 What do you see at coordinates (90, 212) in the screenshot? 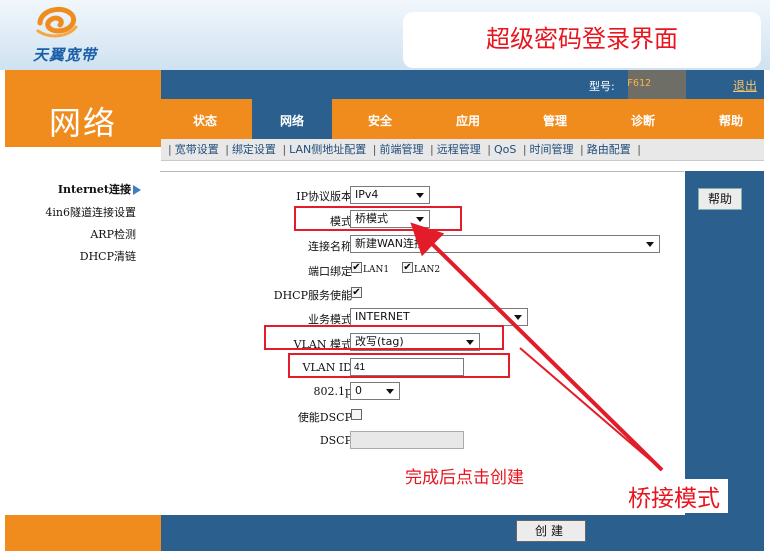
I see `menu-item-4in6: 4in6隧道连接设置` at bounding box center [90, 212].